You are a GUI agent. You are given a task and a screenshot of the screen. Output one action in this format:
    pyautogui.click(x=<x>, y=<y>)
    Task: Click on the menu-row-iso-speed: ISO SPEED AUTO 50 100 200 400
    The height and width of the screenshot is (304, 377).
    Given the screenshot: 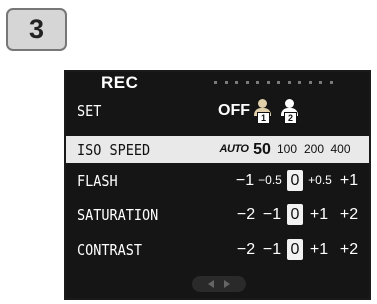 What is the action you would take?
    pyautogui.click(x=217, y=149)
    